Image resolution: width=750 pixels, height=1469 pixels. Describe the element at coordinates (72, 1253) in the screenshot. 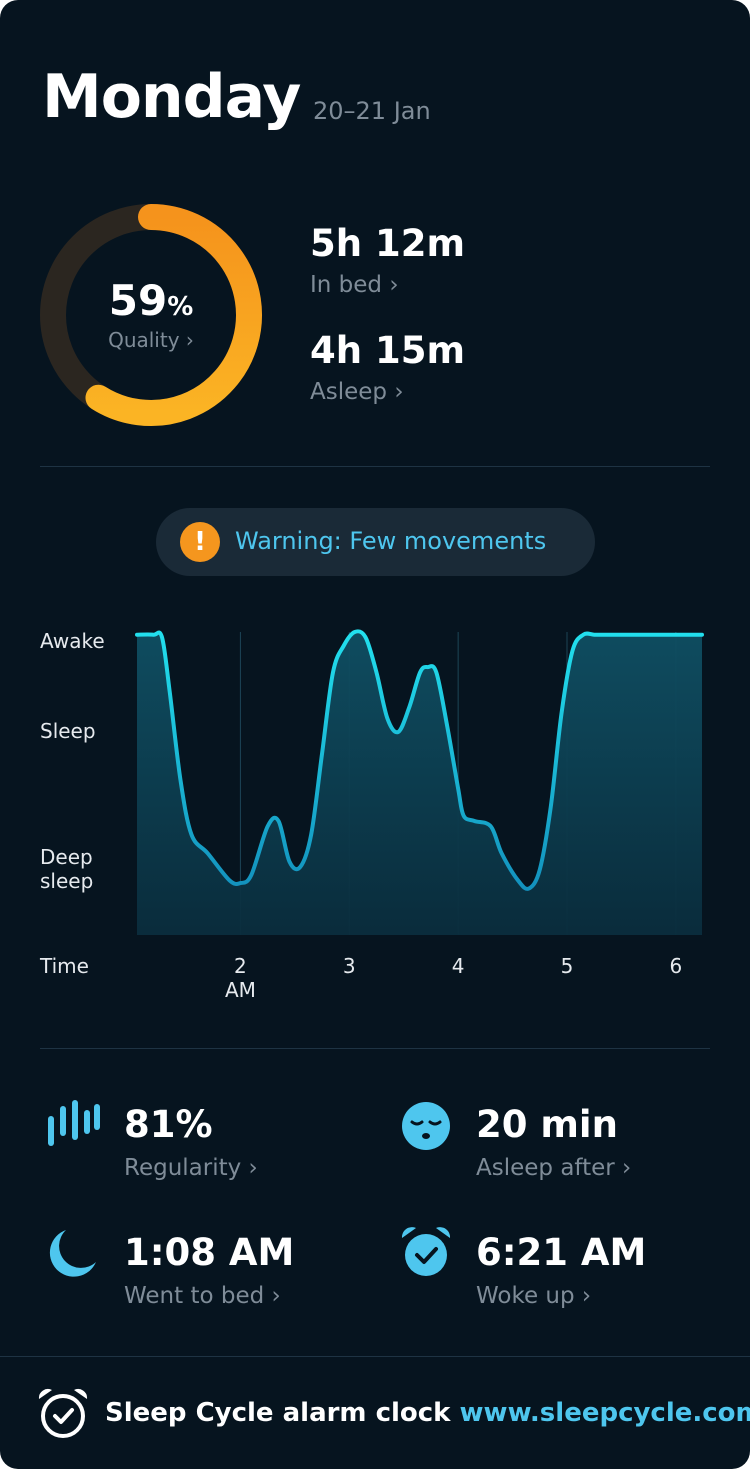

I see `moon-icon` at that location.